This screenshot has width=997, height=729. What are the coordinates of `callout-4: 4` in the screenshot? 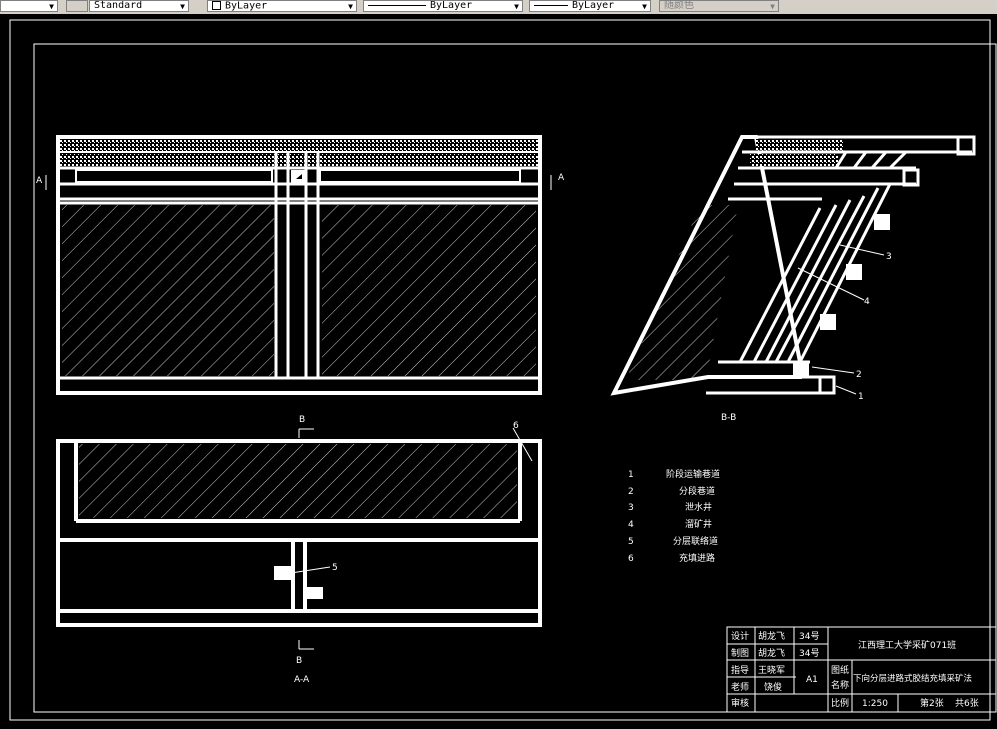 It's located at (867, 302).